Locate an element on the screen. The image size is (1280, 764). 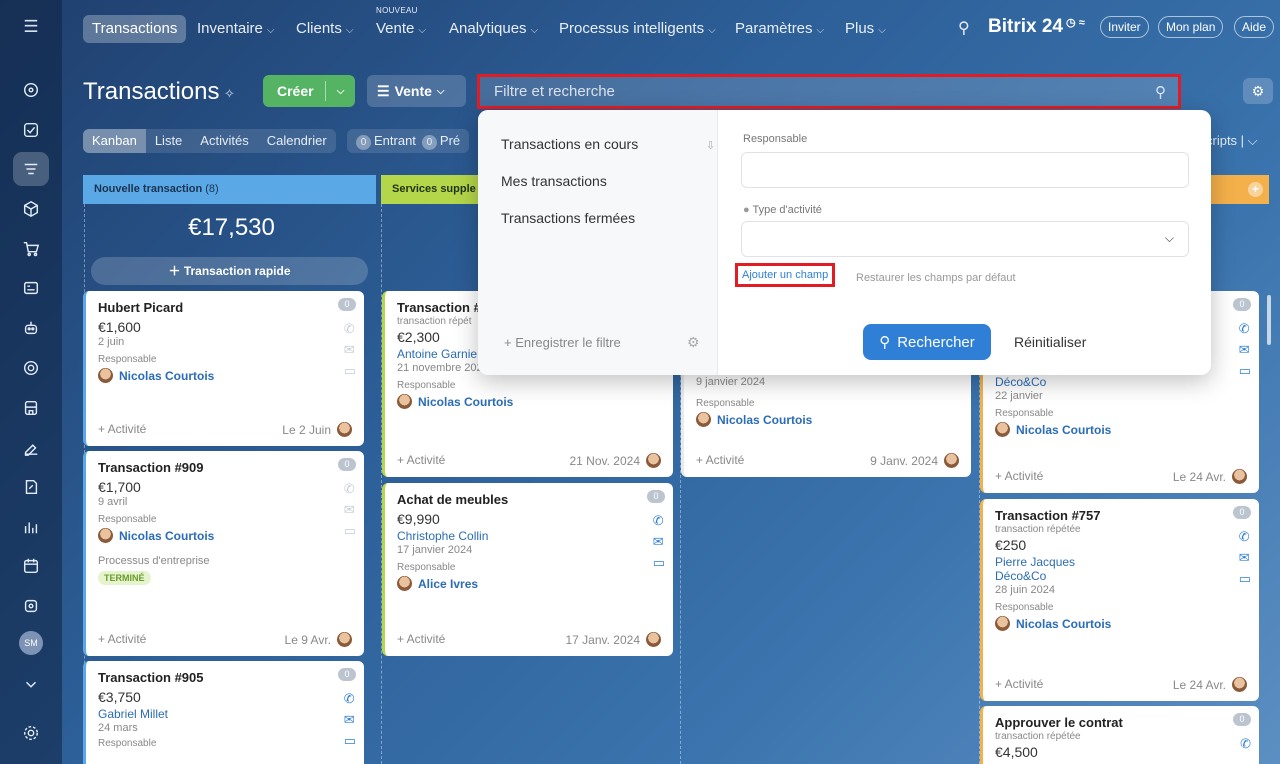
save-filter-link: + Enregistrer le filtre is located at coordinates (562, 342).